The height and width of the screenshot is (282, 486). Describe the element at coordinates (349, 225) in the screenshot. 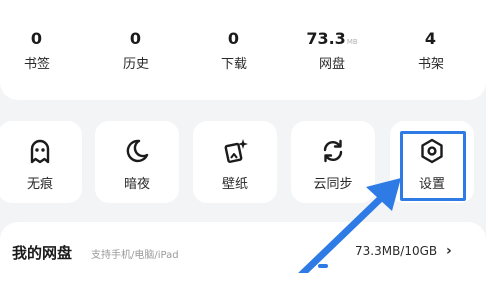

I see `pointer-arrow` at that location.